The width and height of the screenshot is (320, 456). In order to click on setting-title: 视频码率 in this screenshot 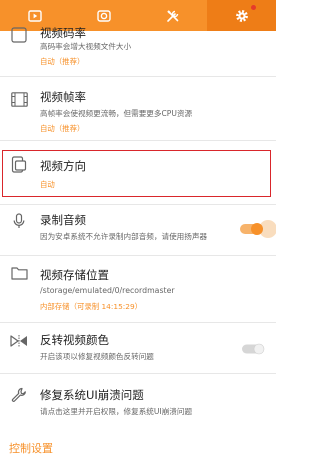, I will do `click(63, 33)`.